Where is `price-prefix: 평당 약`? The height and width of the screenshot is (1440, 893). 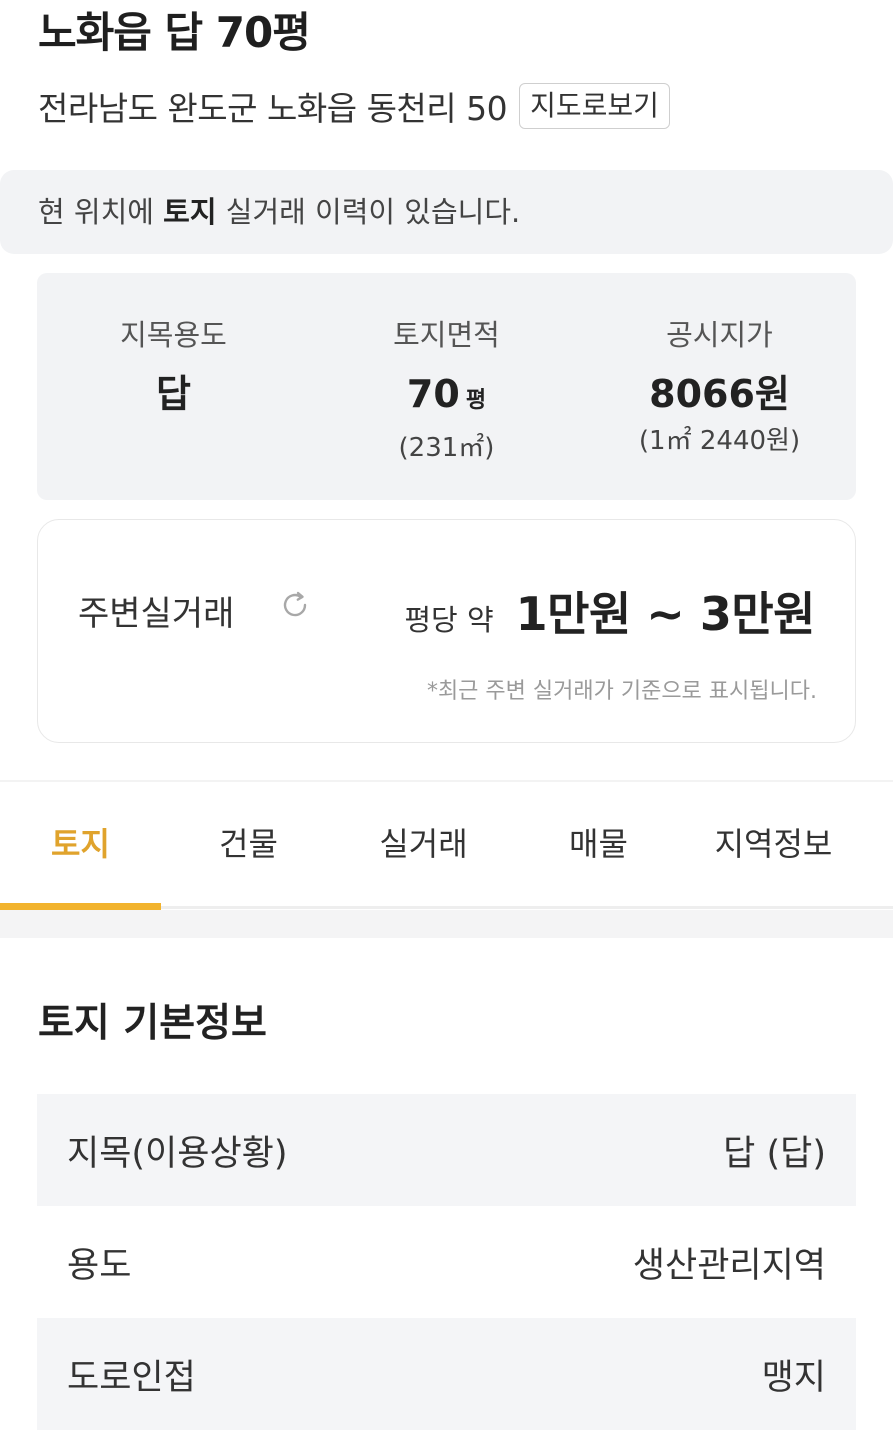 price-prefix: 평당 약 is located at coordinates (449, 620).